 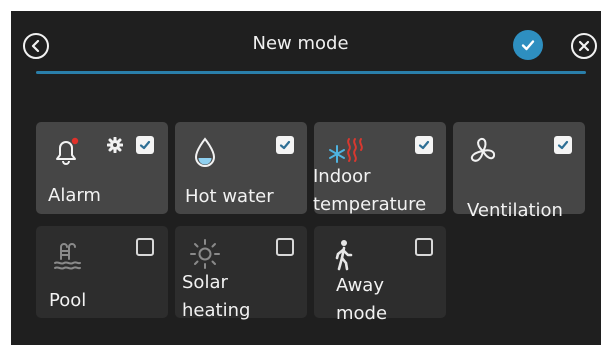 I want to click on confirm-button, so click(x=528, y=45).